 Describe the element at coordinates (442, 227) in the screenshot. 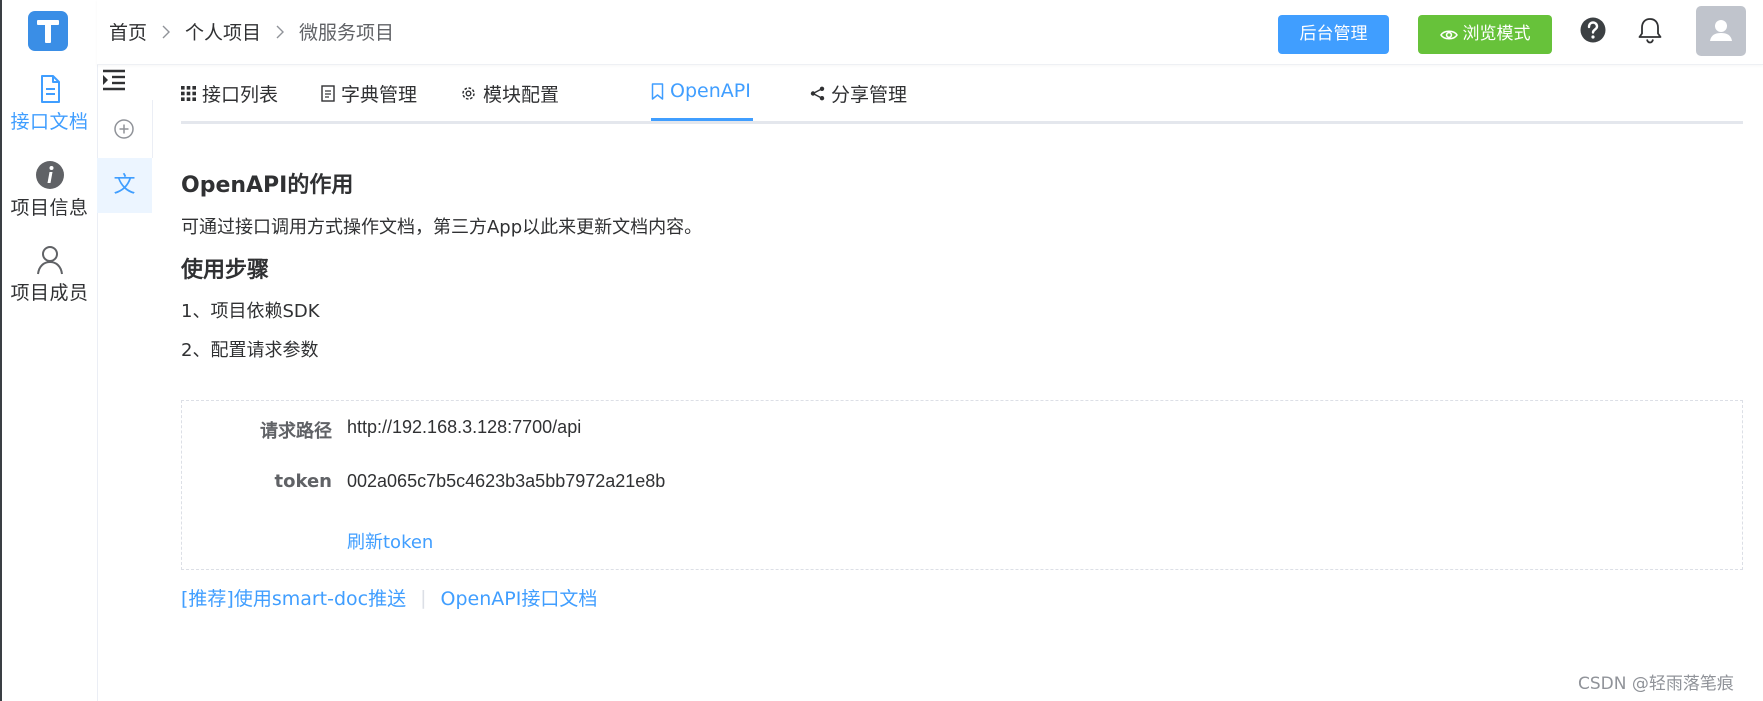

I see `description-text: 可通过接口调用方式操作文档，第三方App以此来更新文档内容。` at that location.